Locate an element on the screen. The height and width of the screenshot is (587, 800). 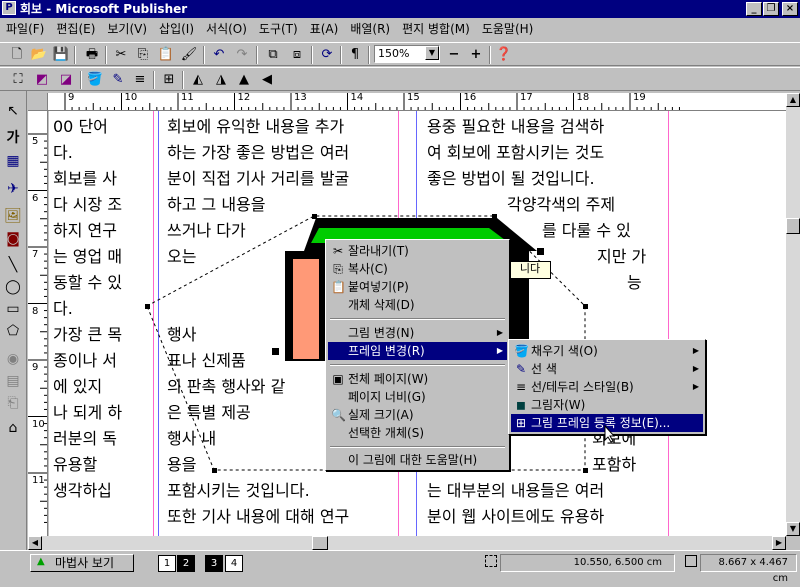
rectangle-tool-icon: ▭ is located at coordinates (13, 309).